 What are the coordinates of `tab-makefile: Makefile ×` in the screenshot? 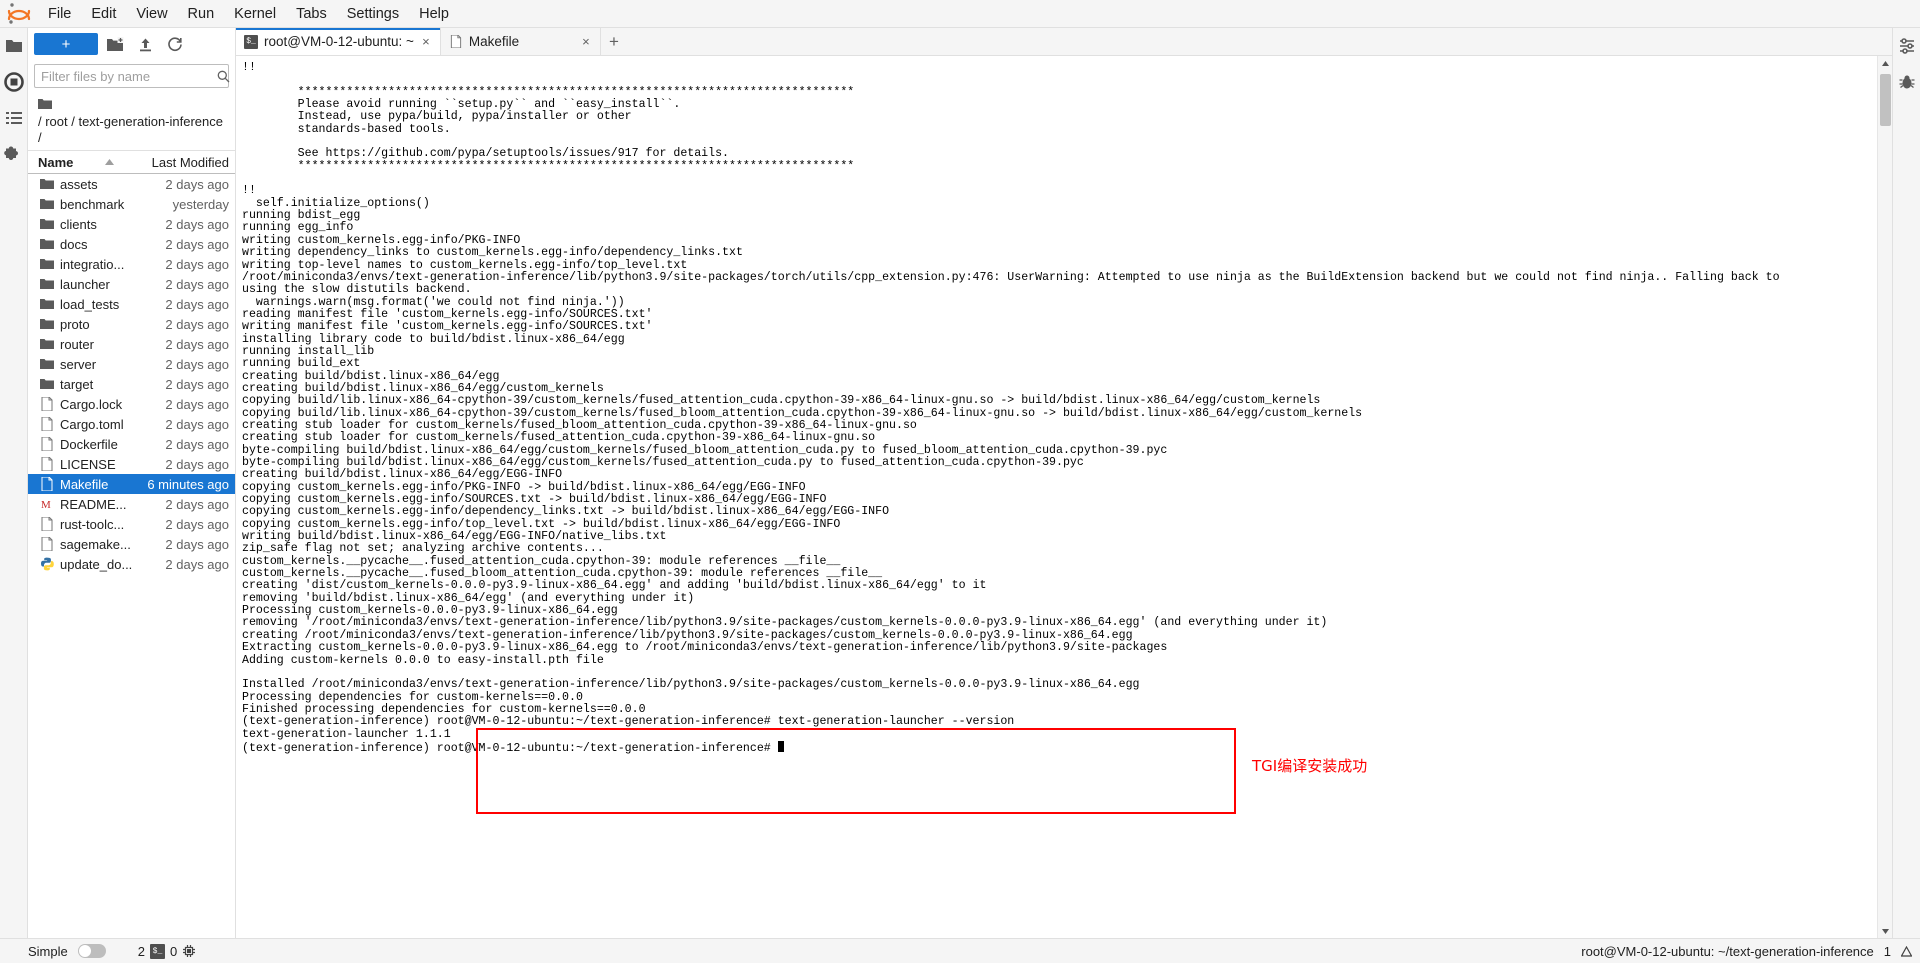 It's located at (520, 41).